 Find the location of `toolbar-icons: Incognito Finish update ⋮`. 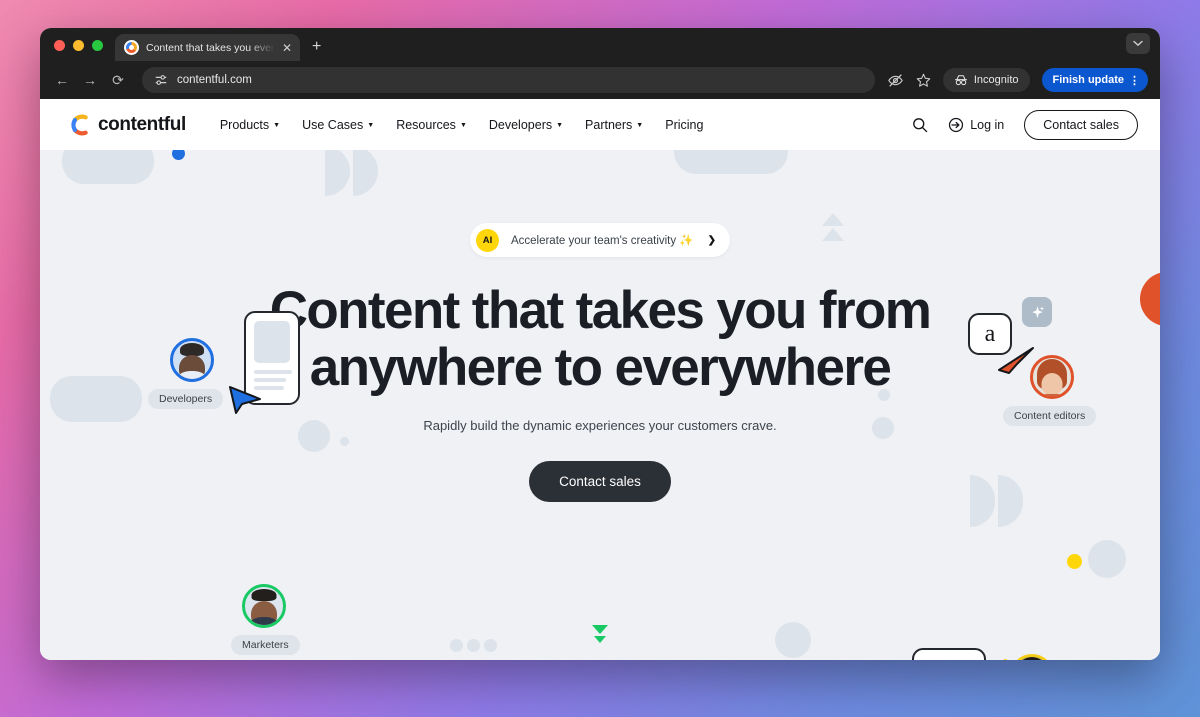

toolbar-icons: Incognito Finish update ⋮ is located at coordinates (1017, 80).